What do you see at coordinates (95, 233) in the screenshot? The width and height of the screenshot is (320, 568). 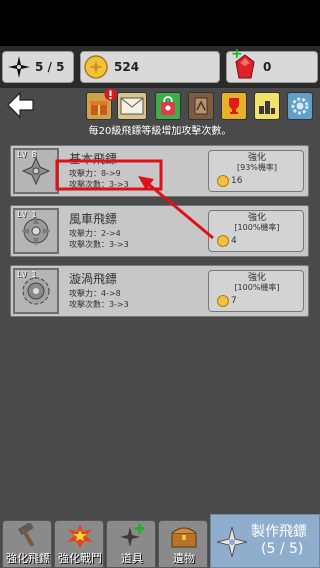 I see `attack-stat: 攻擊力：2->4` at bounding box center [95, 233].